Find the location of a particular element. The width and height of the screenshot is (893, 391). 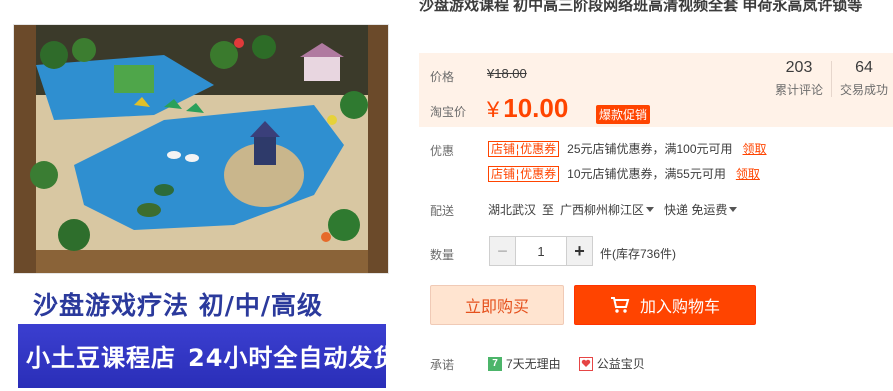

quantity-stepper: − 1 + is located at coordinates (541, 251).